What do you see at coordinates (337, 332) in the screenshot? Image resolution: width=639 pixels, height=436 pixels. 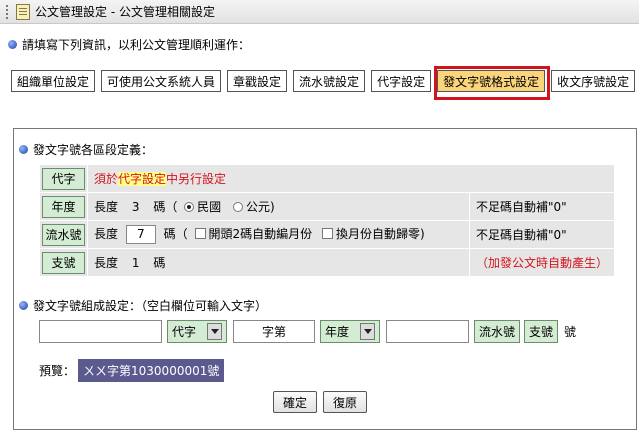 I see `year-select-value: 年度` at bounding box center [337, 332].